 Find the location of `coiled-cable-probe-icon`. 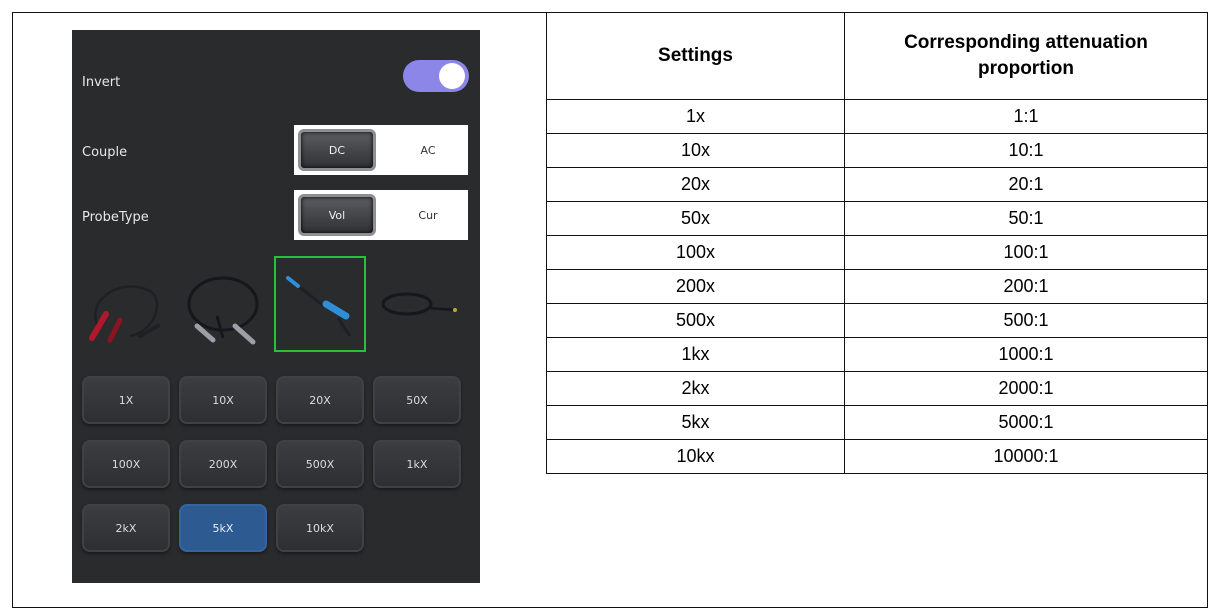

coiled-cable-probe-icon is located at coordinates (417, 304).